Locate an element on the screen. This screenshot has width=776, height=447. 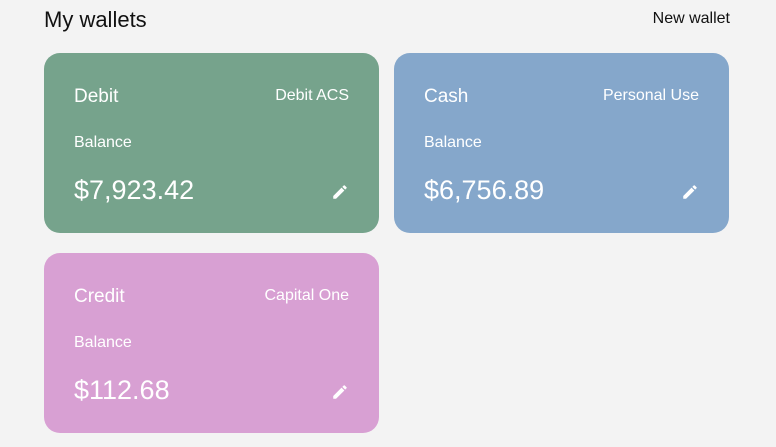
wallets-header: My wallets New wallet is located at coordinates (387, 21).